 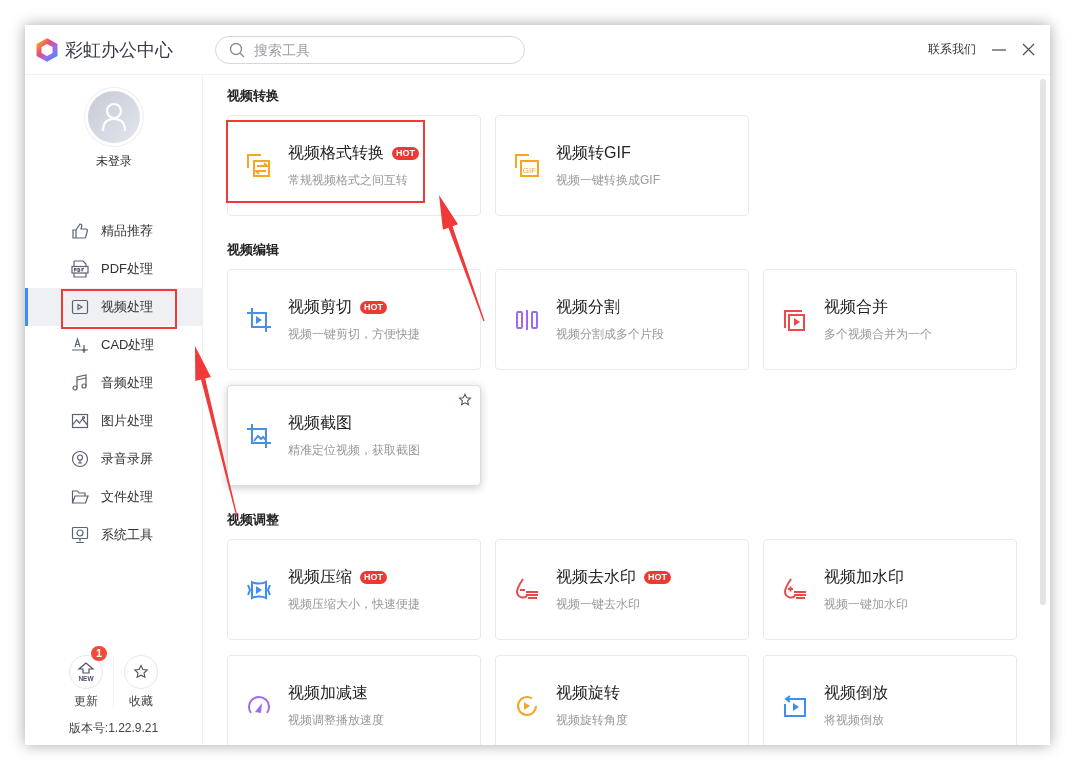 I want to click on sidebar-item: CAD处理, so click(x=113, y=345).